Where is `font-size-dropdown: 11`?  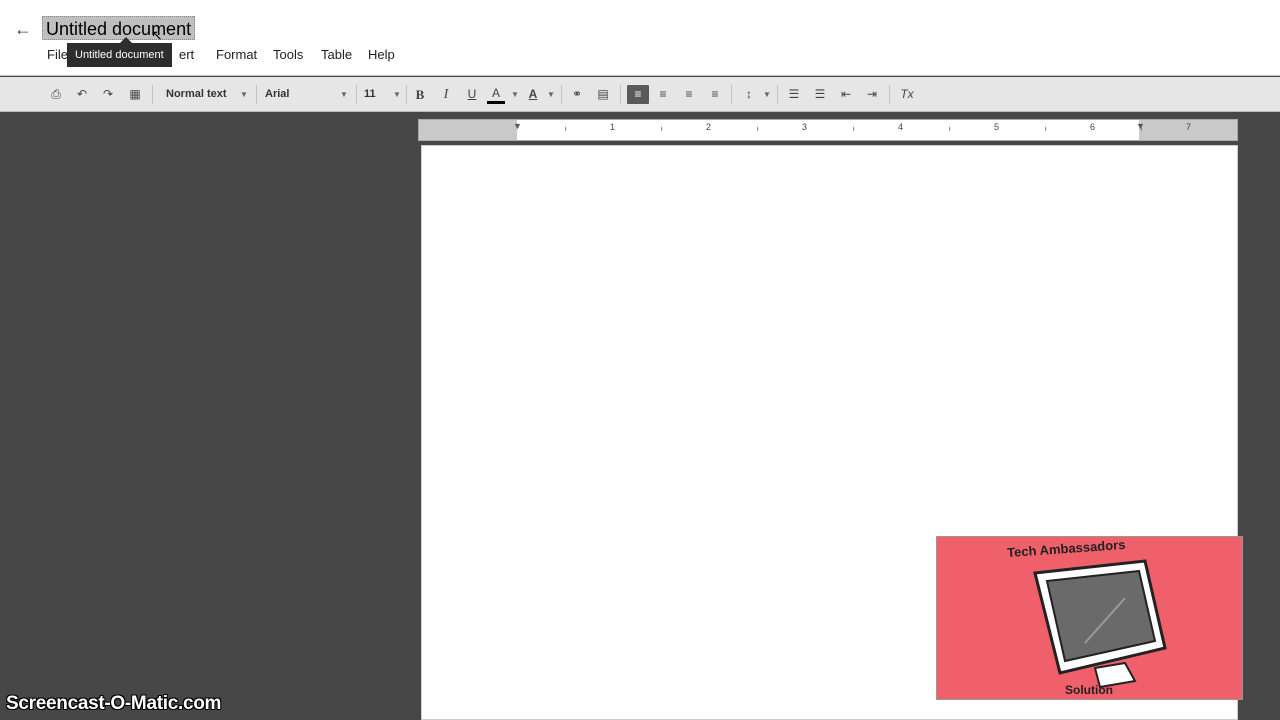
font-size-dropdown: 11 is located at coordinates (370, 94).